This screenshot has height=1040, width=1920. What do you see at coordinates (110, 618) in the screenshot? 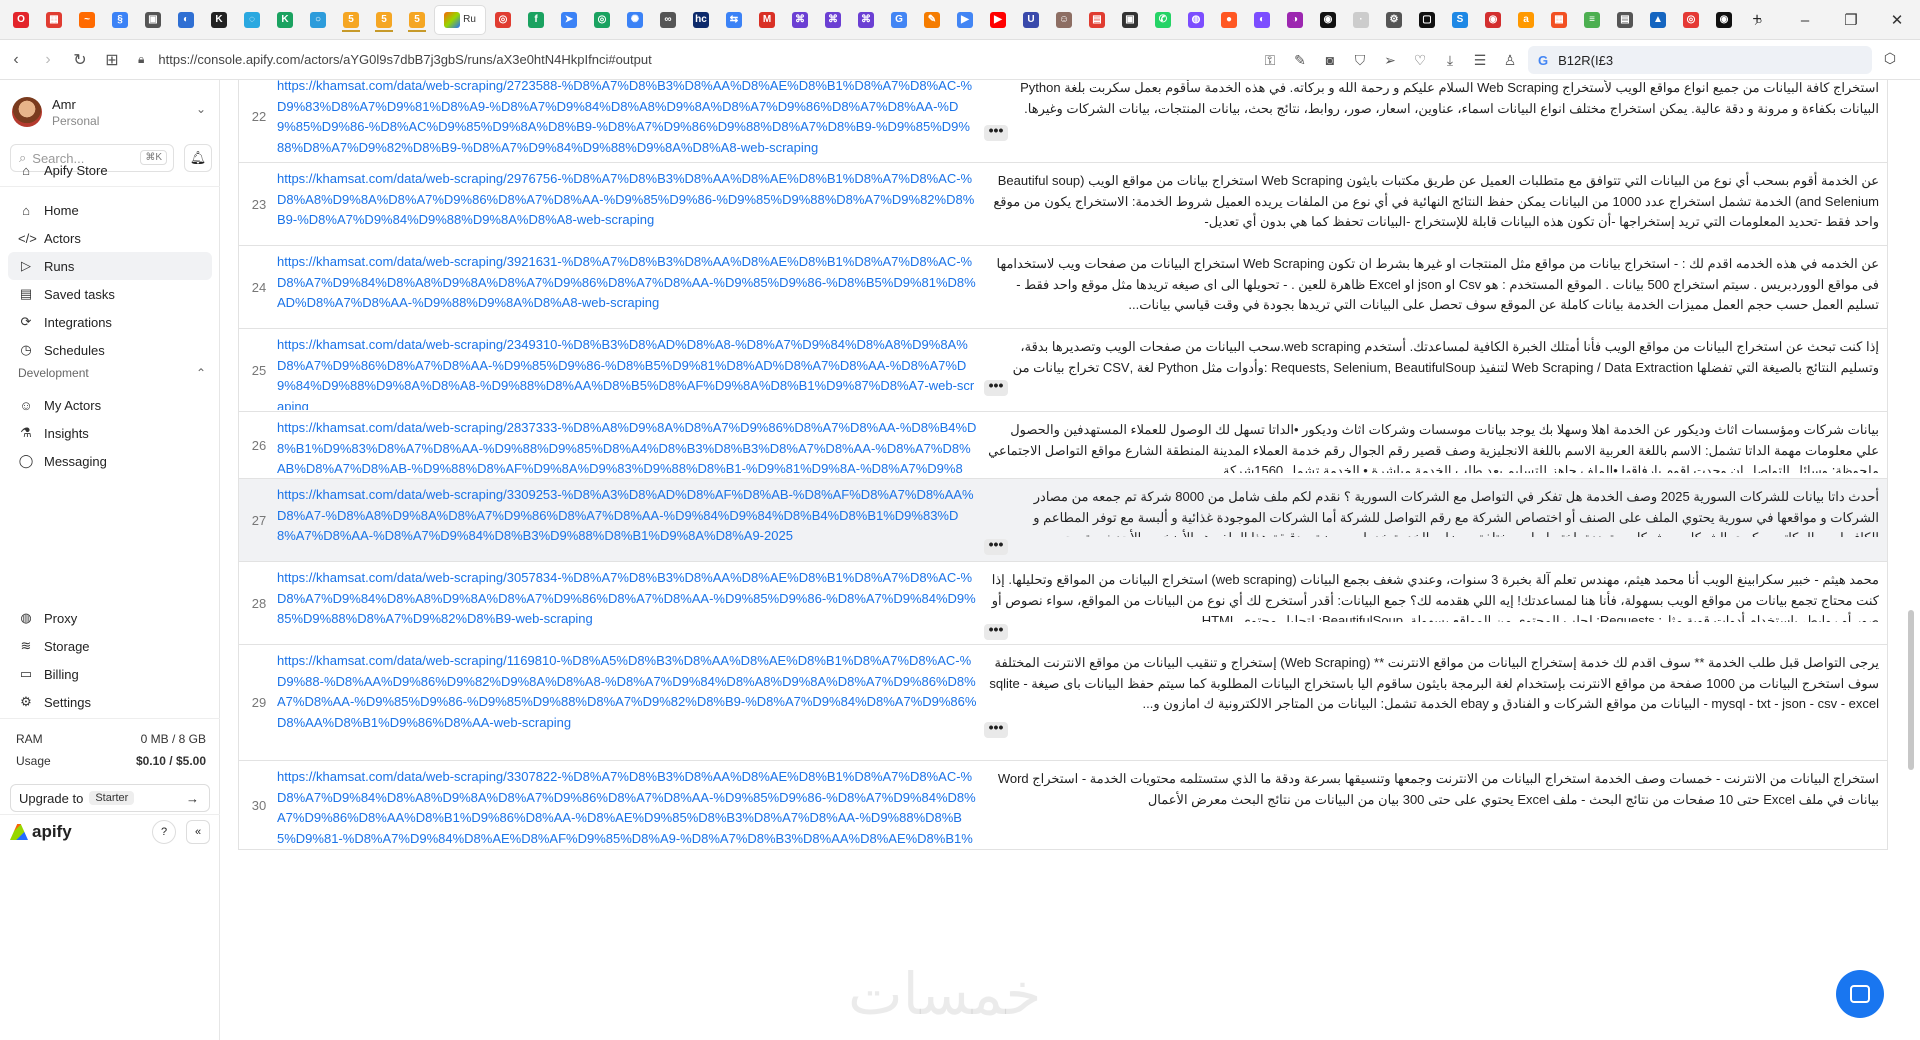
I see `sidebar-item-proxy: ◍ Proxy` at bounding box center [110, 618].